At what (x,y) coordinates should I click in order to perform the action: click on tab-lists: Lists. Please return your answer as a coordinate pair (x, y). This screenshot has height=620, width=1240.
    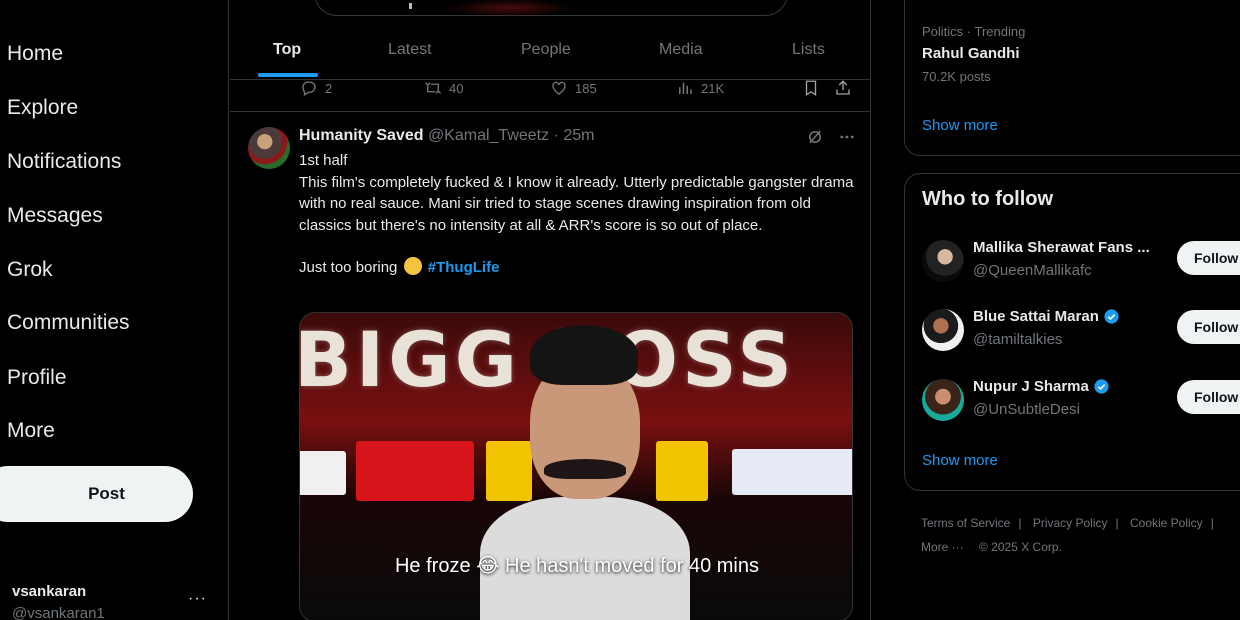
    Looking at the image, I should click on (808, 50).